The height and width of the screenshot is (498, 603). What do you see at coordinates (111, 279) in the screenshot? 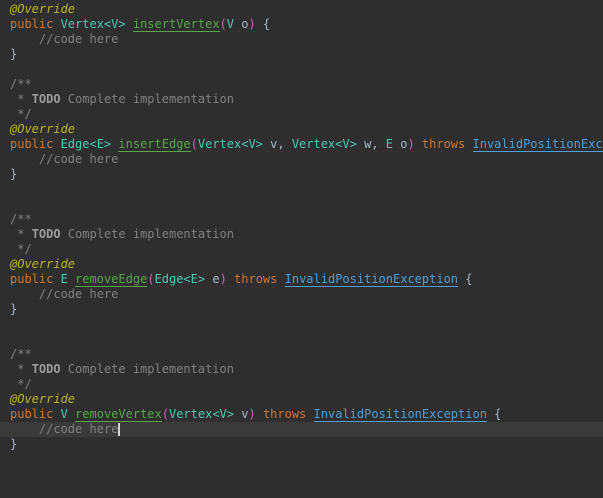
I see `code-token-mth: removeEdge` at bounding box center [111, 279].